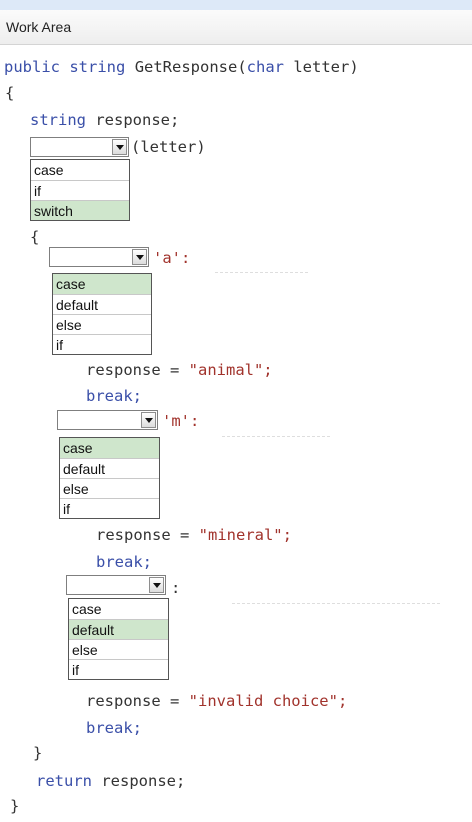 The height and width of the screenshot is (822, 472). What do you see at coordinates (236, 27) in the screenshot?
I see `work-area-header: Work Area` at bounding box center [236, 27].